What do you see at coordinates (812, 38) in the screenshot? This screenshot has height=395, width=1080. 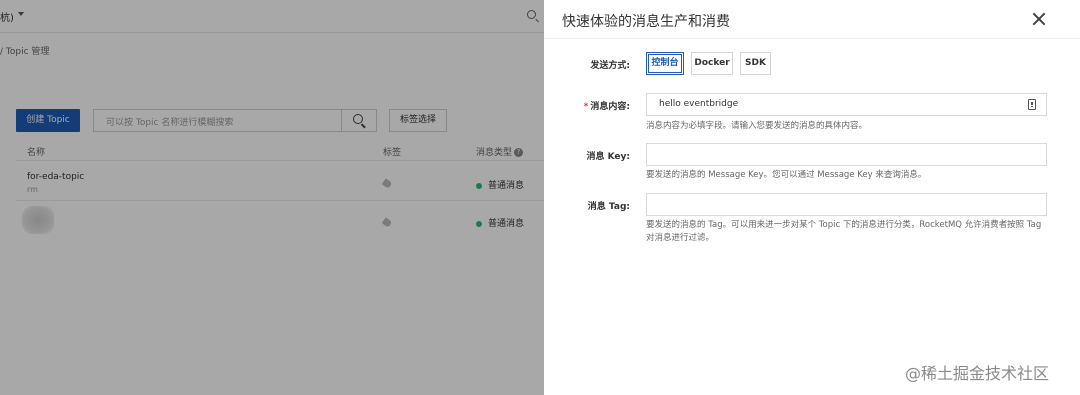 I see `drawer-divider` at bounding box center [812, 38].